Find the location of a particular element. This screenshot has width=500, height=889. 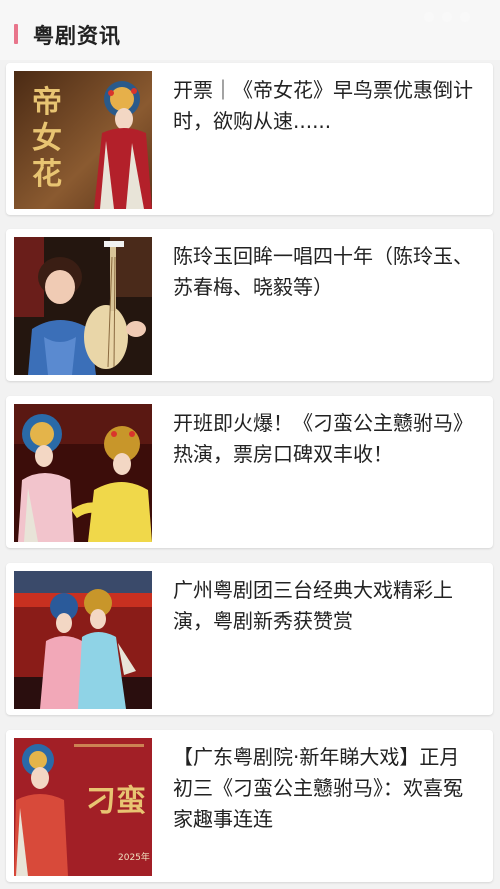

thumbnail-calligraphy: 帝女花 is located at coordinates (47, 138).